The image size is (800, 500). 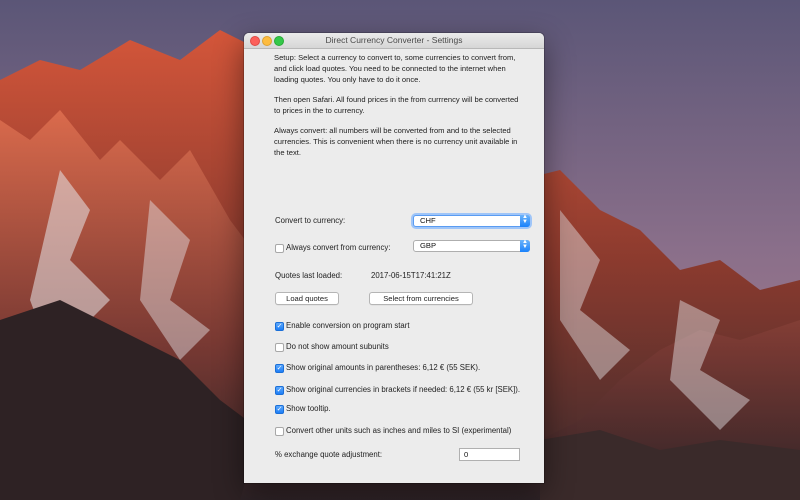 I want to click on adjustment-label: % exchange quote adjustment:, so click(x=329, y=454).